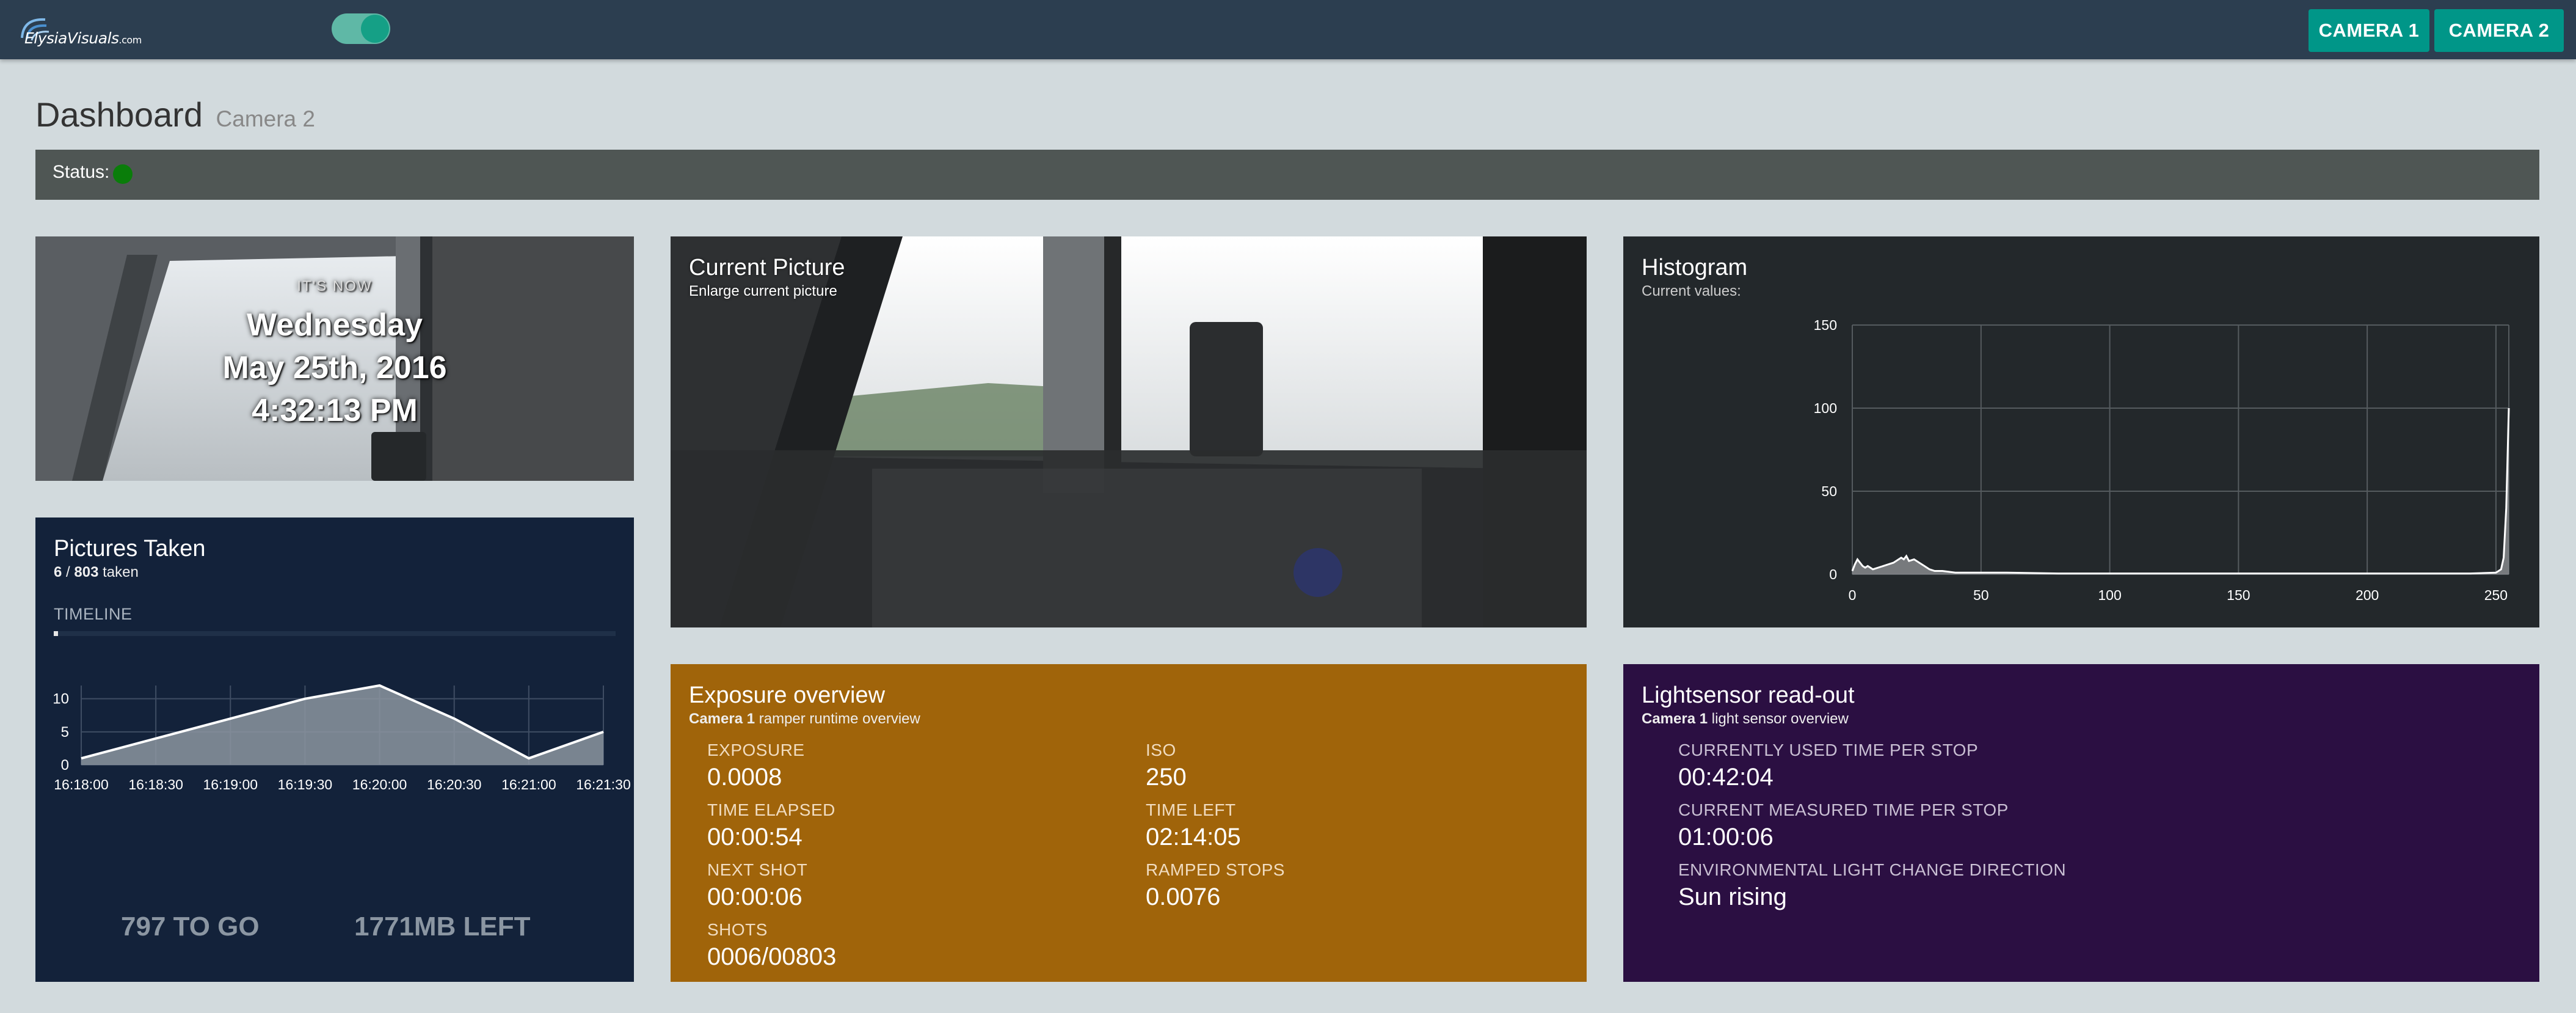 The height and width of the screenshot is (1013, 2576). What do you see at coordinates (2162, 460) in the screenshot?
I see `histogram-chart: 0 50 100 150 0 50 100 150 200 250` at bounding box center [2162, 460].